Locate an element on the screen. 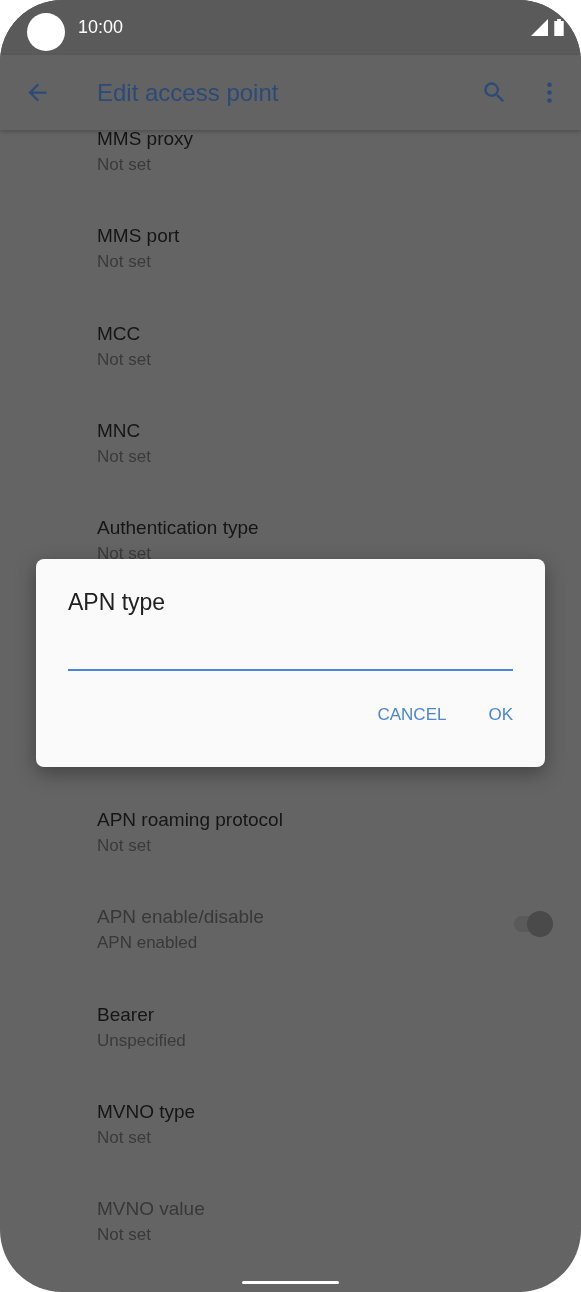 This screenshot has width=581, height=1292. setting-title: MCC is located at coordinates (119, 333).